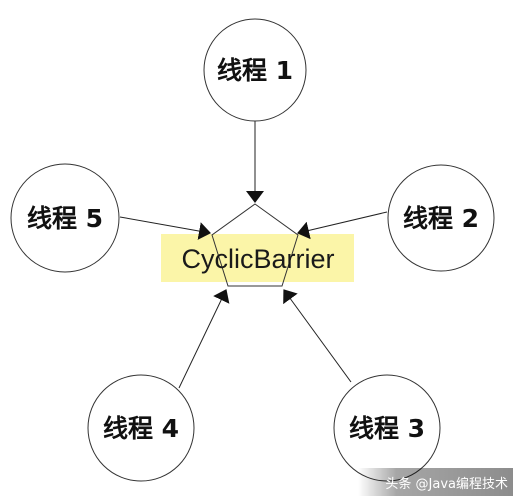 The height and width of the screenshot is (498, 513). I want to click on thread-node-5: 线程 5, so click(65, 218).